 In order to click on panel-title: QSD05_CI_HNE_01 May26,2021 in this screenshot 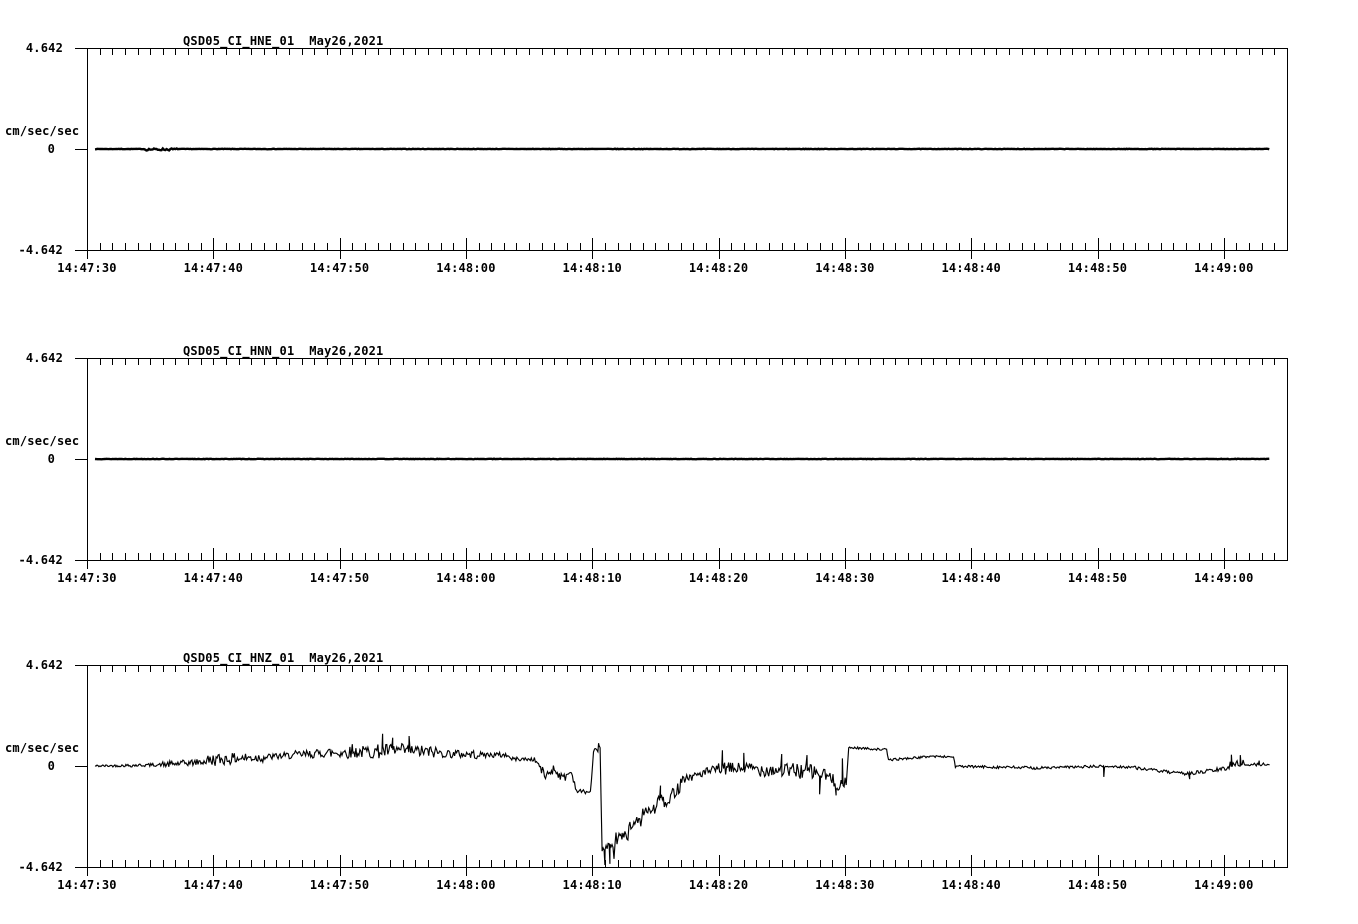, I will do `click(283, 41)`.